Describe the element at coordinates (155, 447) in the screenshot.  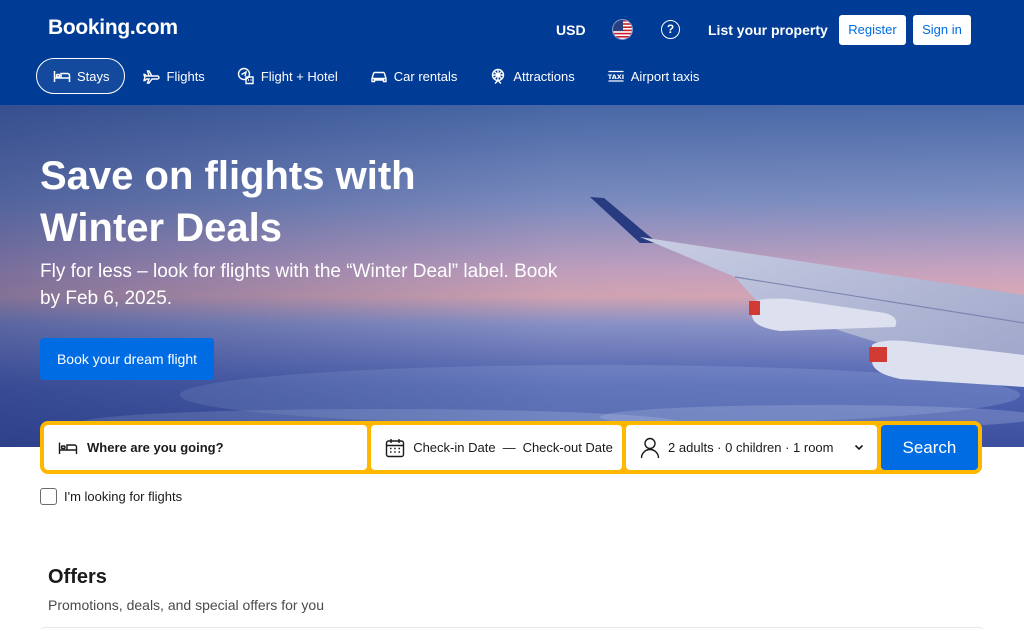
I see `destination-placeholder: Where are you going?` at that location.